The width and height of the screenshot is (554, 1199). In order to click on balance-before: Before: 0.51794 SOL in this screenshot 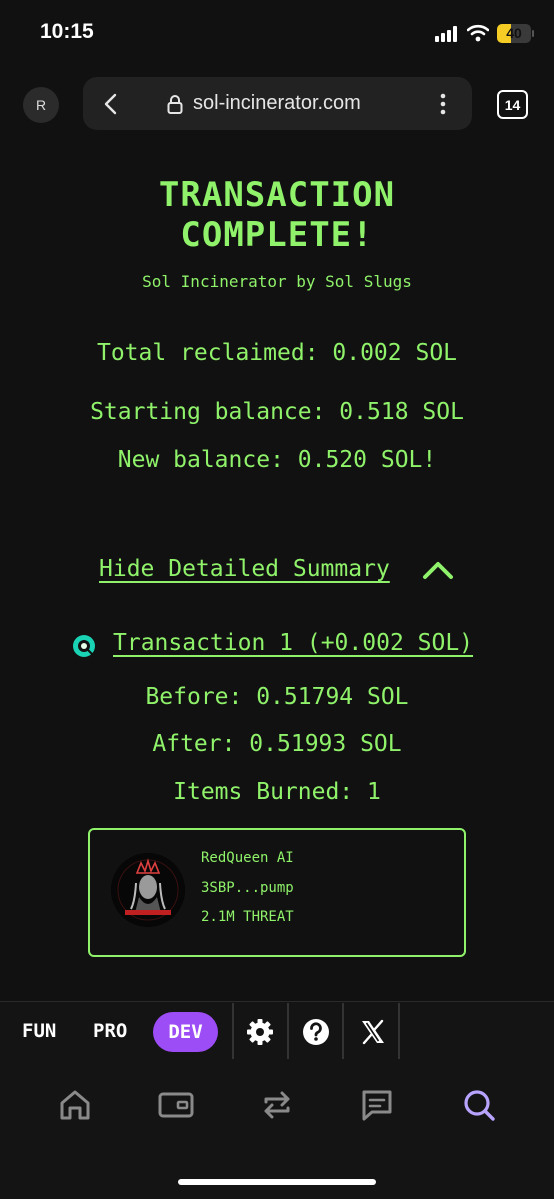, I will do `click(277, 697)`.